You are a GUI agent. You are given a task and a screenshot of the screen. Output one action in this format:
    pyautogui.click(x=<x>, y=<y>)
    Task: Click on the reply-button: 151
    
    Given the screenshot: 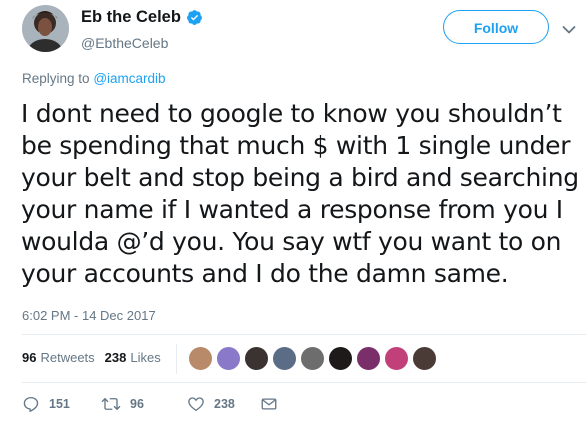 What is the action you would take?
    pyautogui.click(x=46, y=404)
    